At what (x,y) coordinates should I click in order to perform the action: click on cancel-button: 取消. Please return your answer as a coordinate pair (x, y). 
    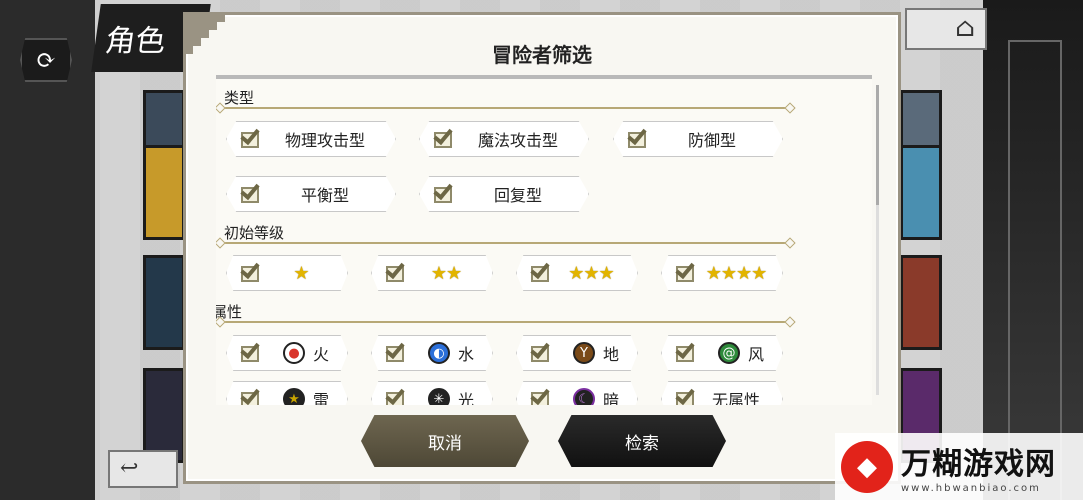
    Looking at the image, I should click on (445, 441).